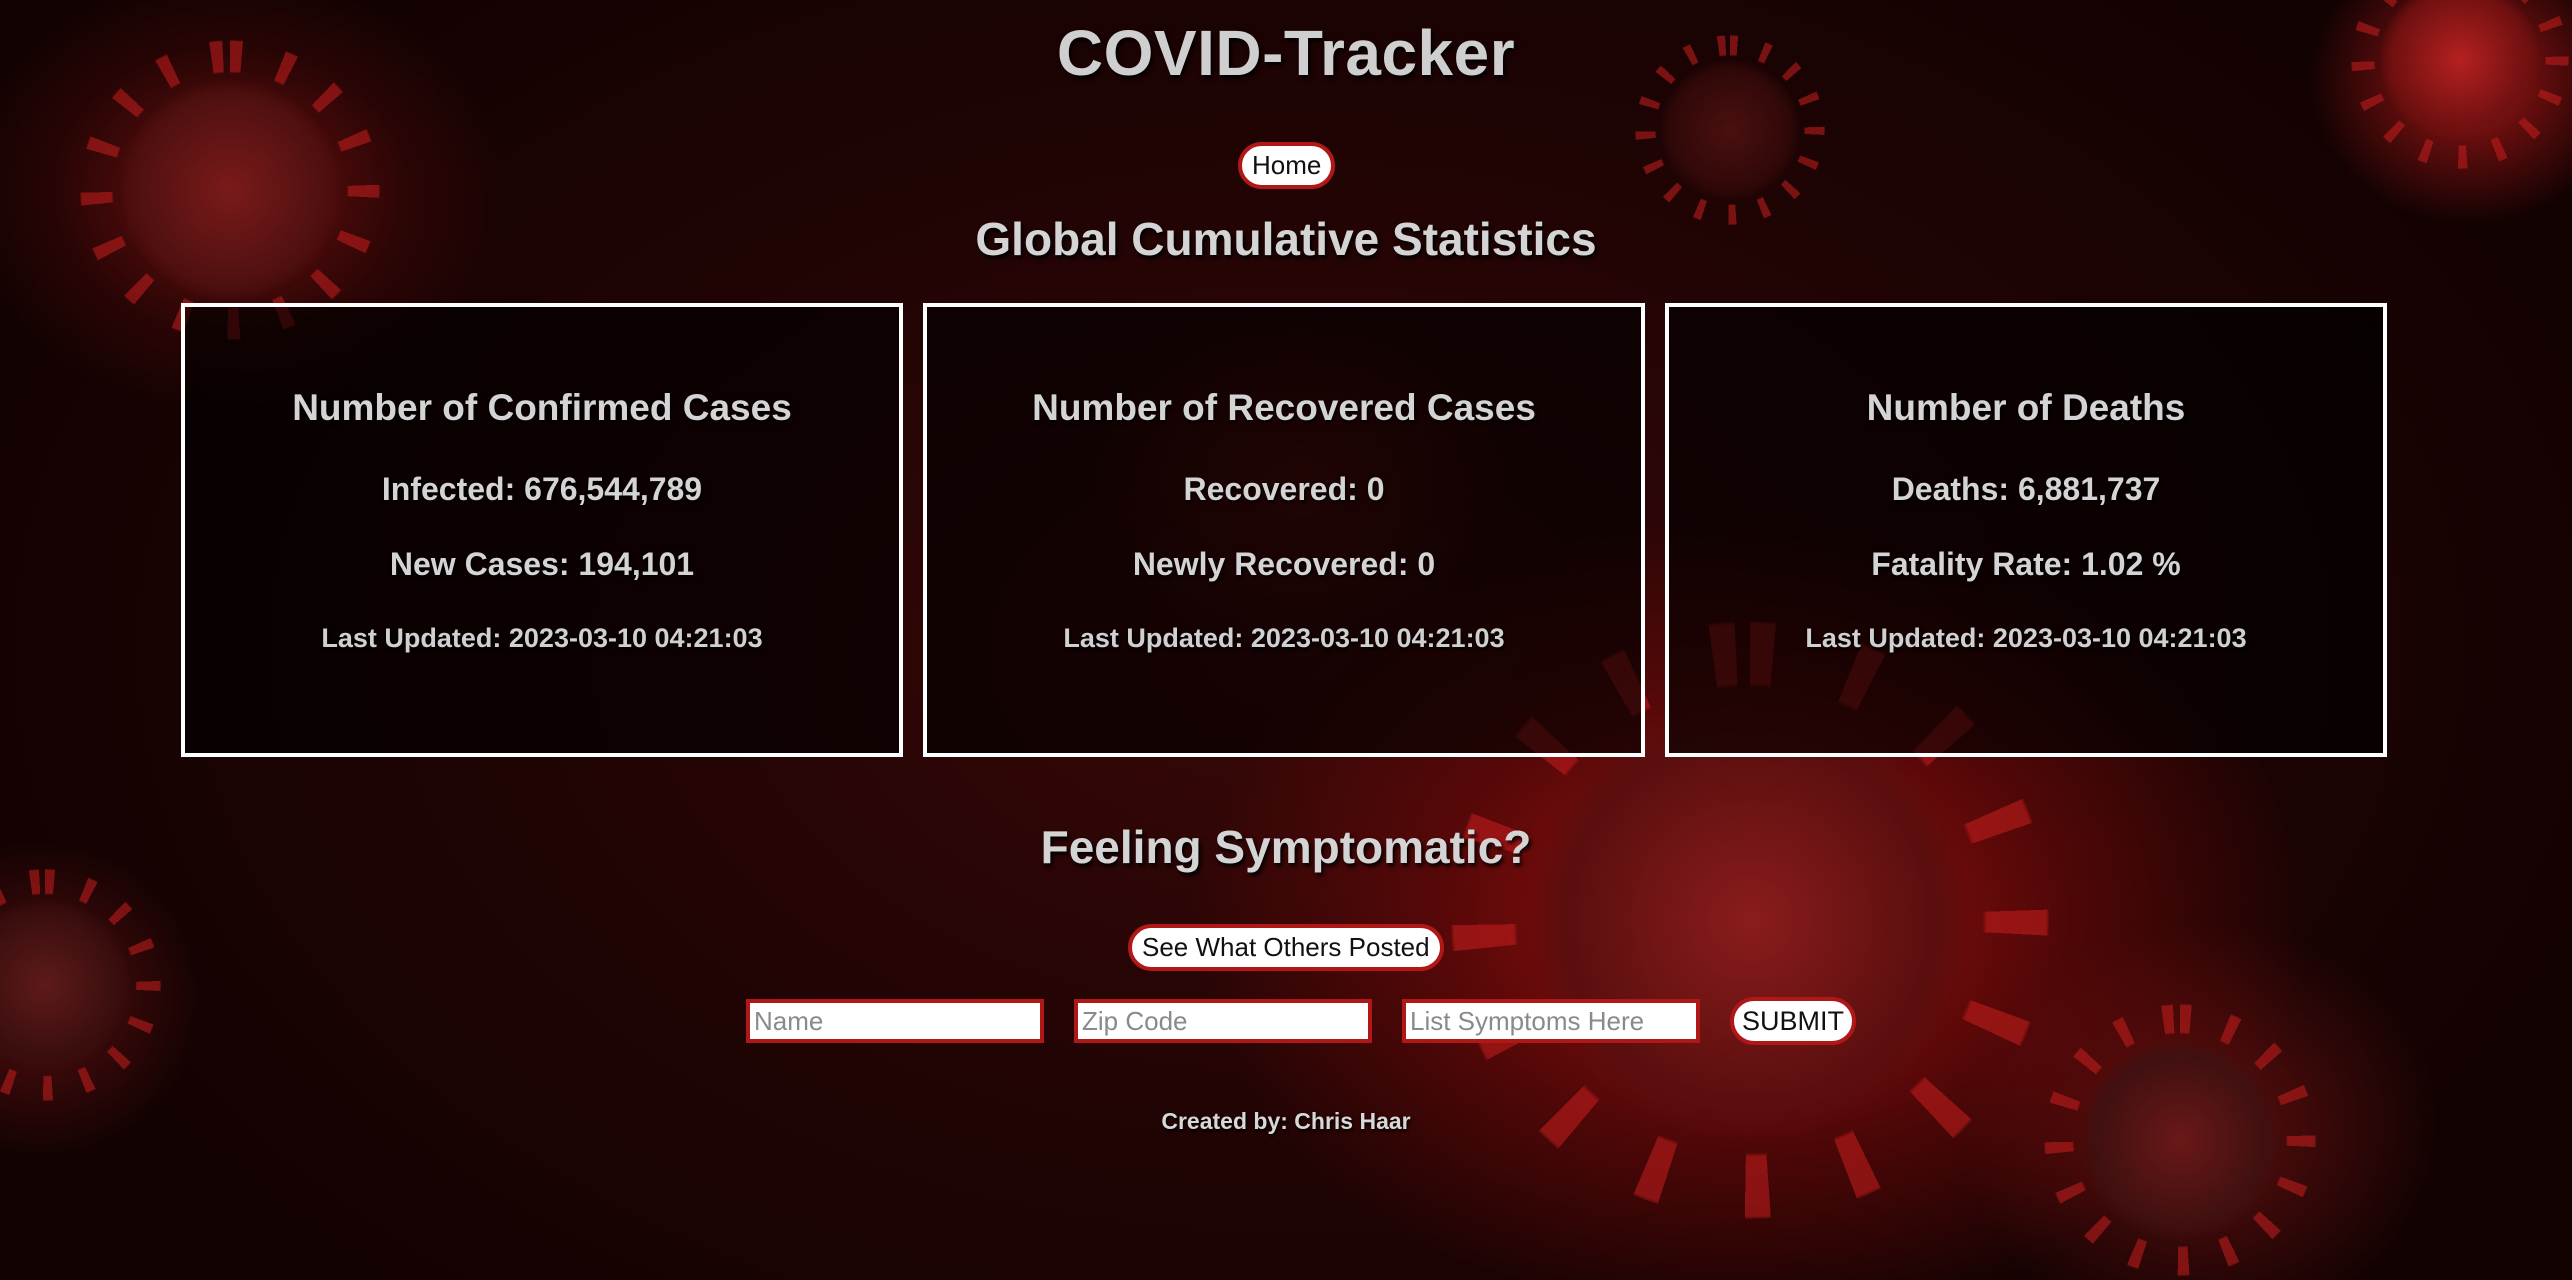 This screenshot has height=1280, width=2572. I want to click on newly-recovered-count: Newly Recovered: 0, so click(1284, 564).